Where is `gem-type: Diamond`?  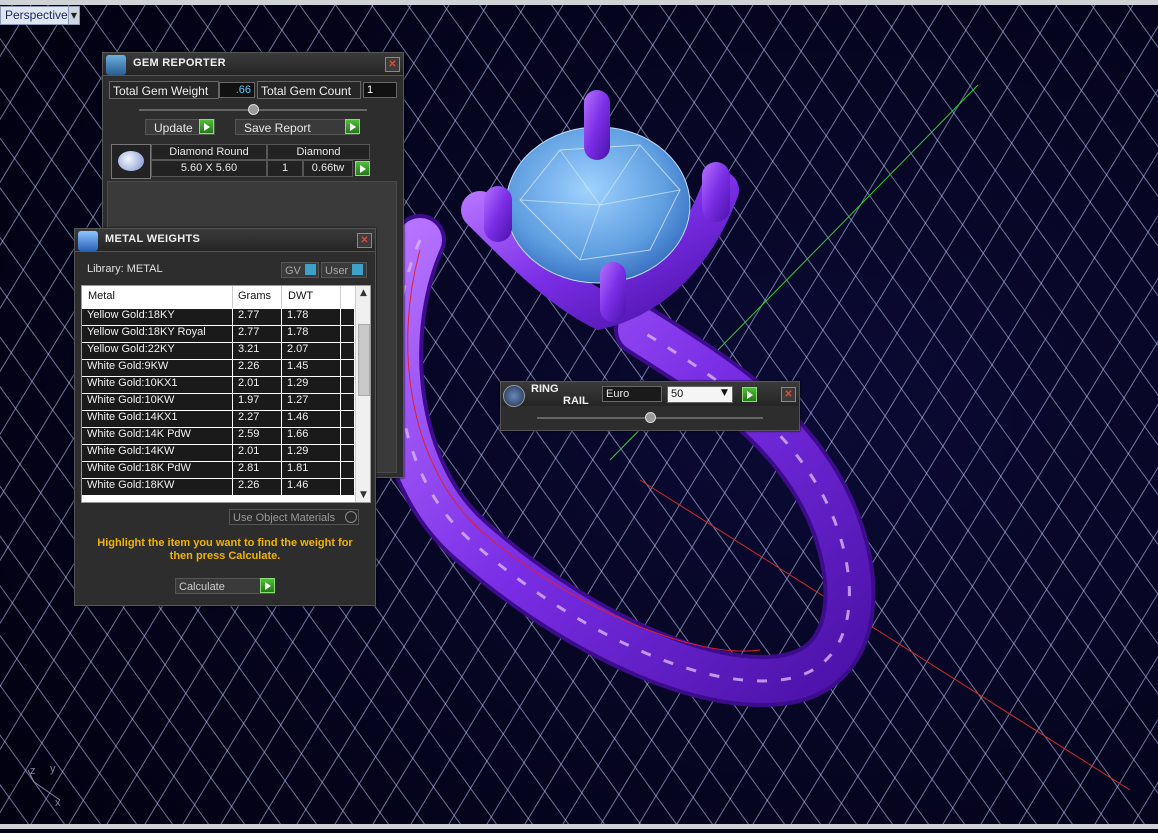 gem-type: Diamond is located at coordinates (318, 152).